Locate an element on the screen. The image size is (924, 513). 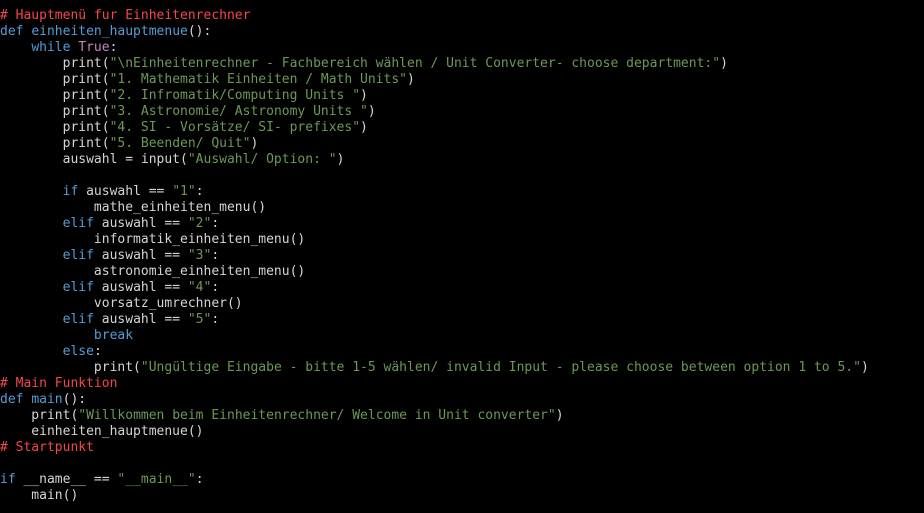
code-token-string: "2" is located at coordinates (199, 223).